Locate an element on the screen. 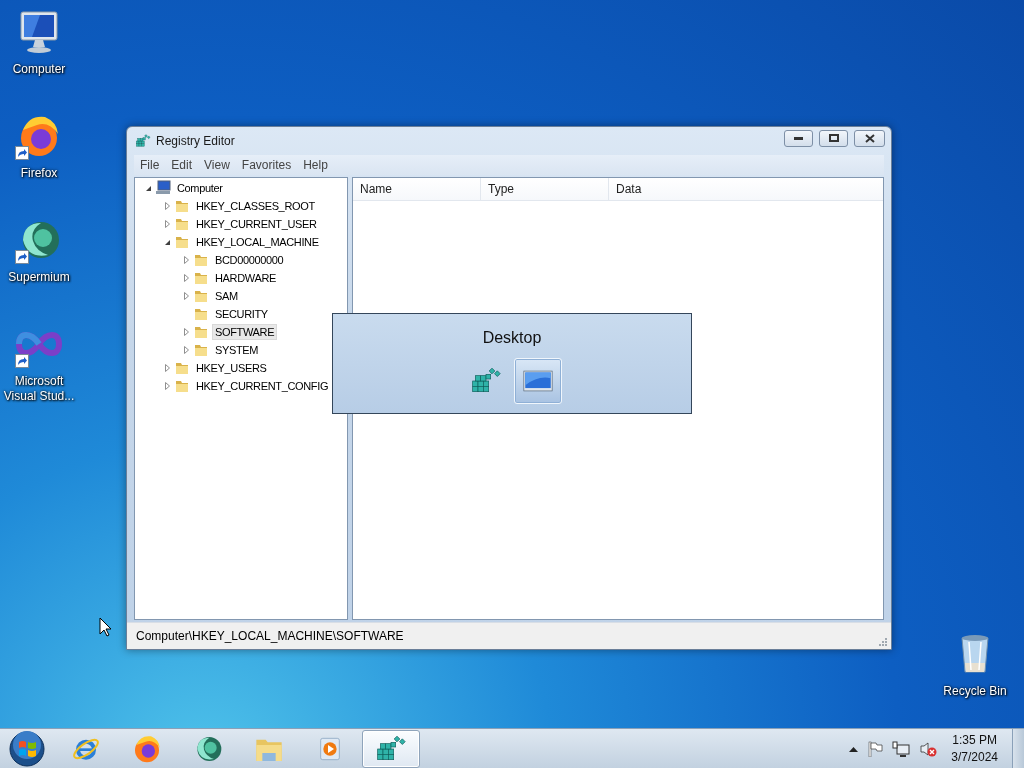 This screenshot has height=768, width=1024. clock-time: 1:35 PM is located at coordinates (974, 740).